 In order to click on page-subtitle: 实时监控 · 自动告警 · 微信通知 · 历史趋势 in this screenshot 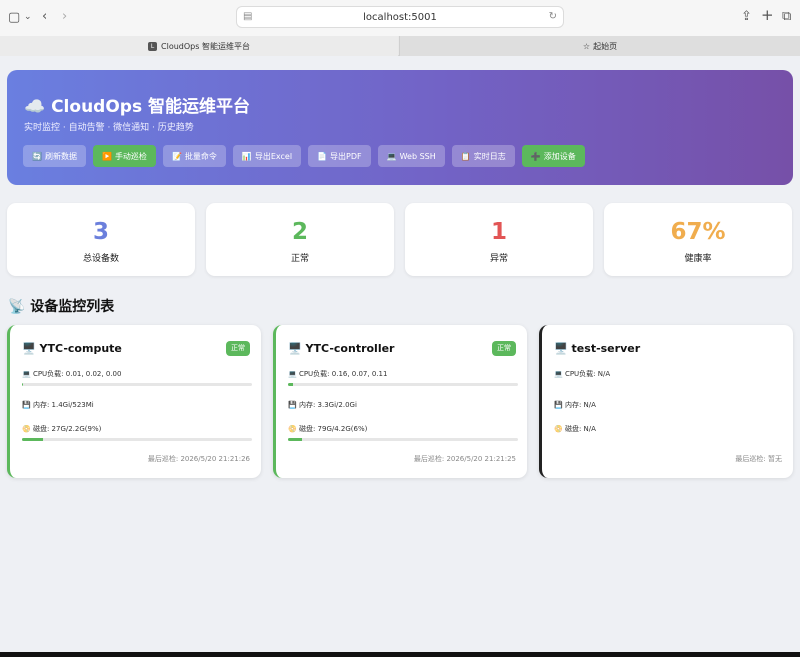, I will do `click(109, 128)`.